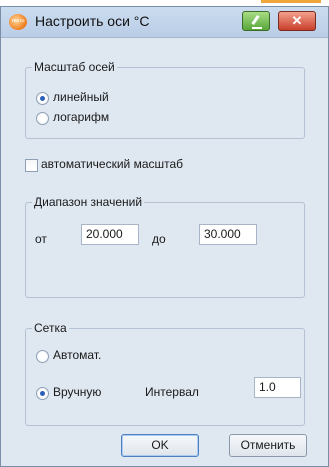 Image resolution: width=329 pixels, height=467 pixels. I want to click on radio-grid-auto-label: Автомат., so click(77, 355).